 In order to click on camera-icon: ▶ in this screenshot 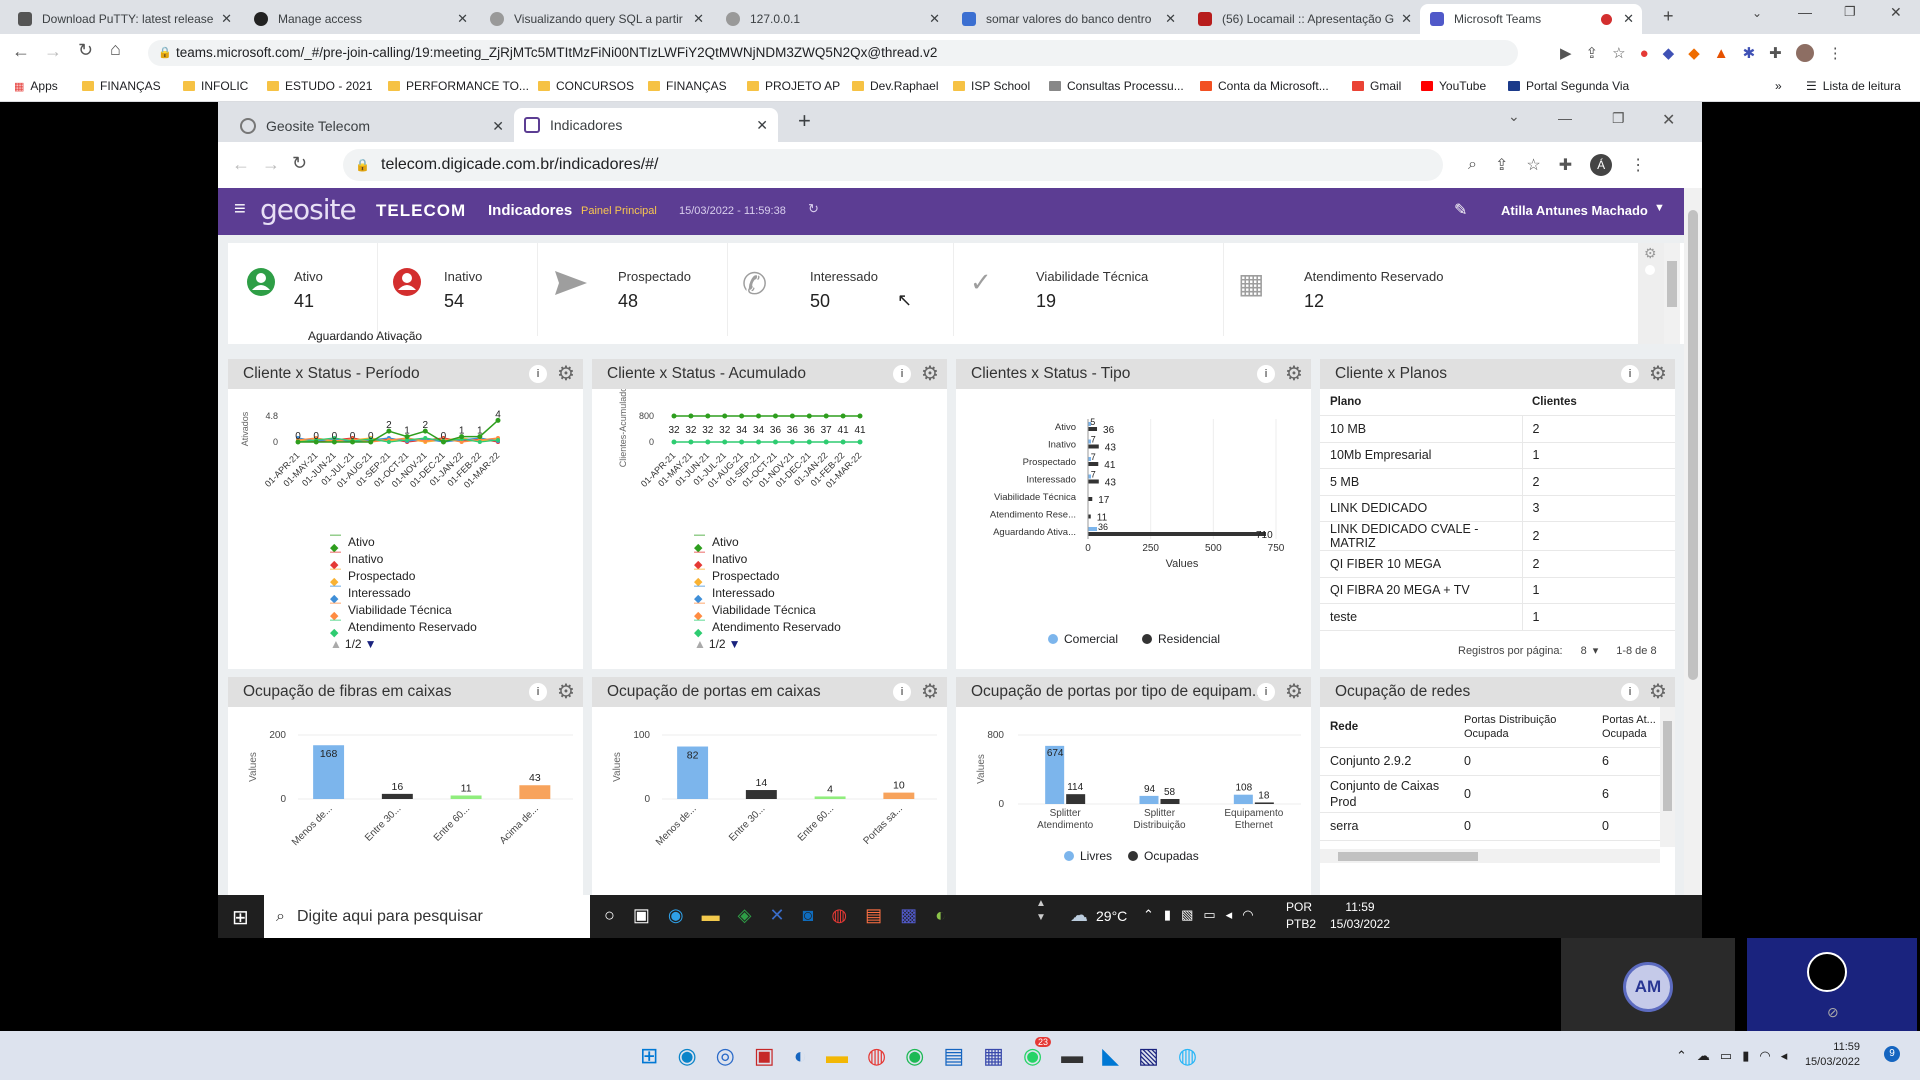, I will do `click(1566, 53)`.